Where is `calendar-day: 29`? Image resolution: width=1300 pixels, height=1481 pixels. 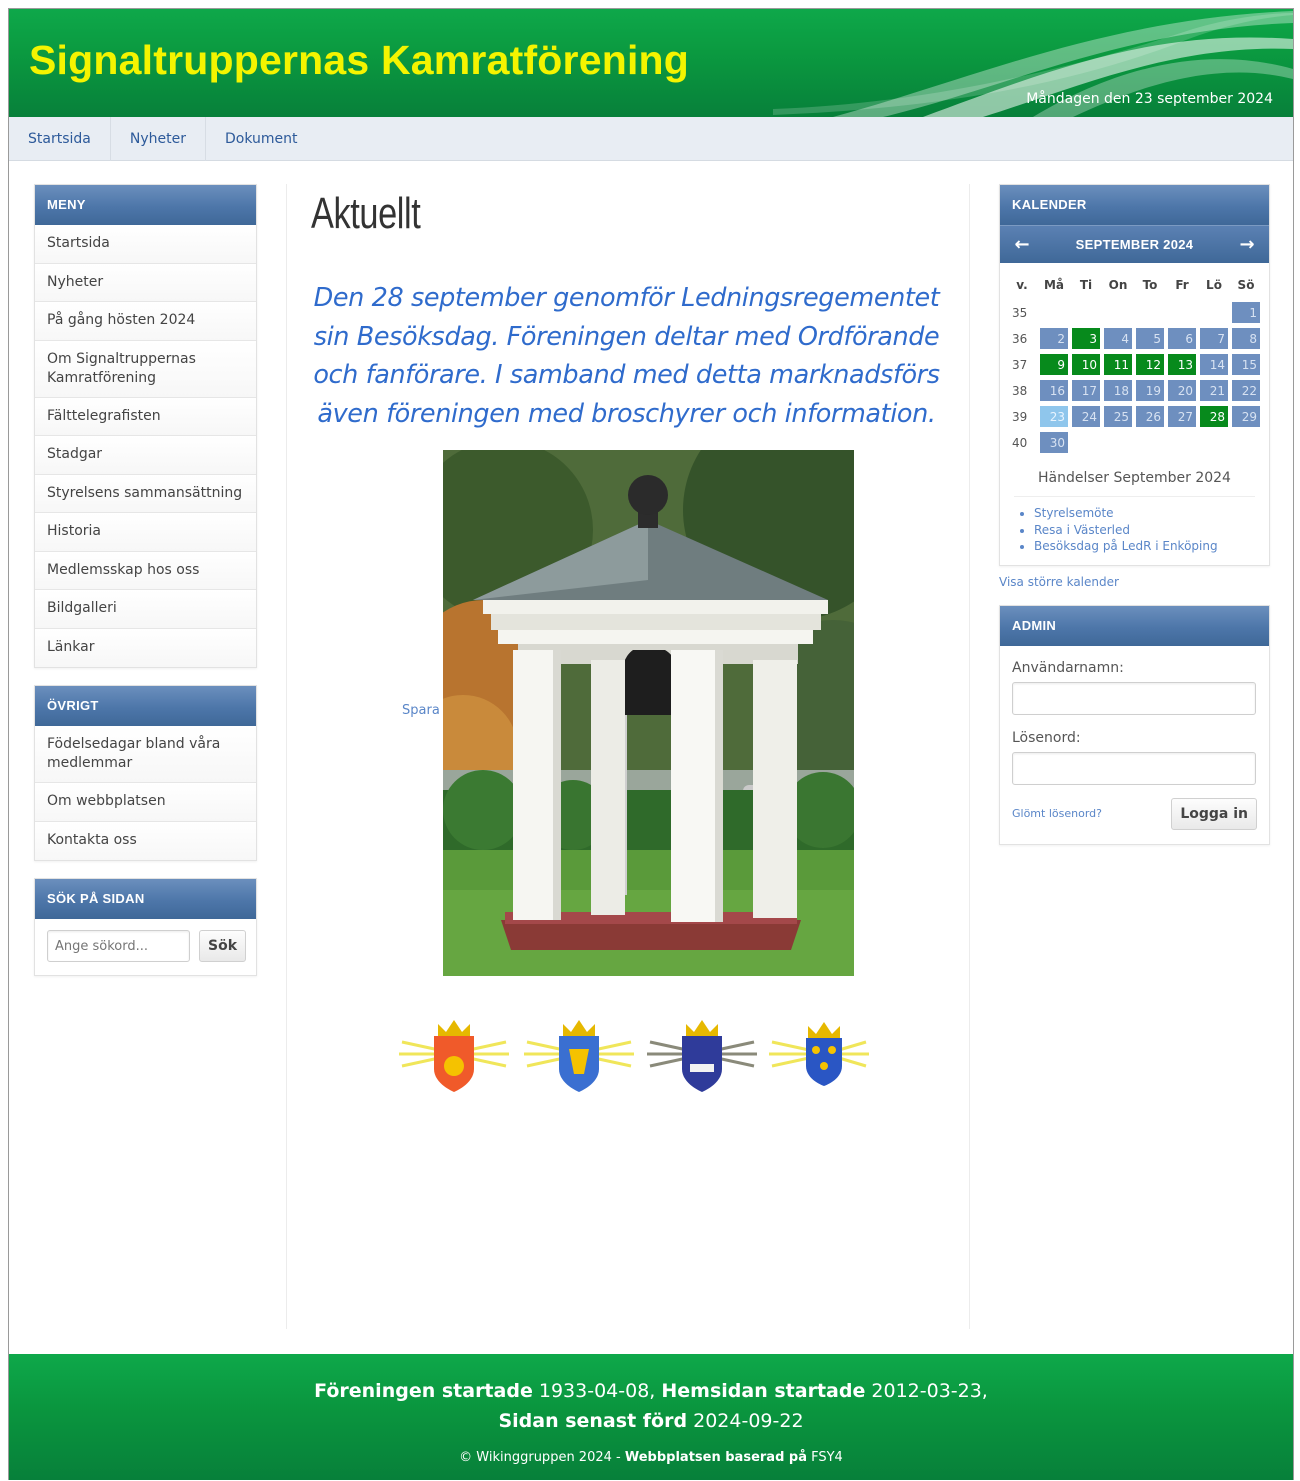
calendar-day: 29 is located at coordinates (1246, 416).